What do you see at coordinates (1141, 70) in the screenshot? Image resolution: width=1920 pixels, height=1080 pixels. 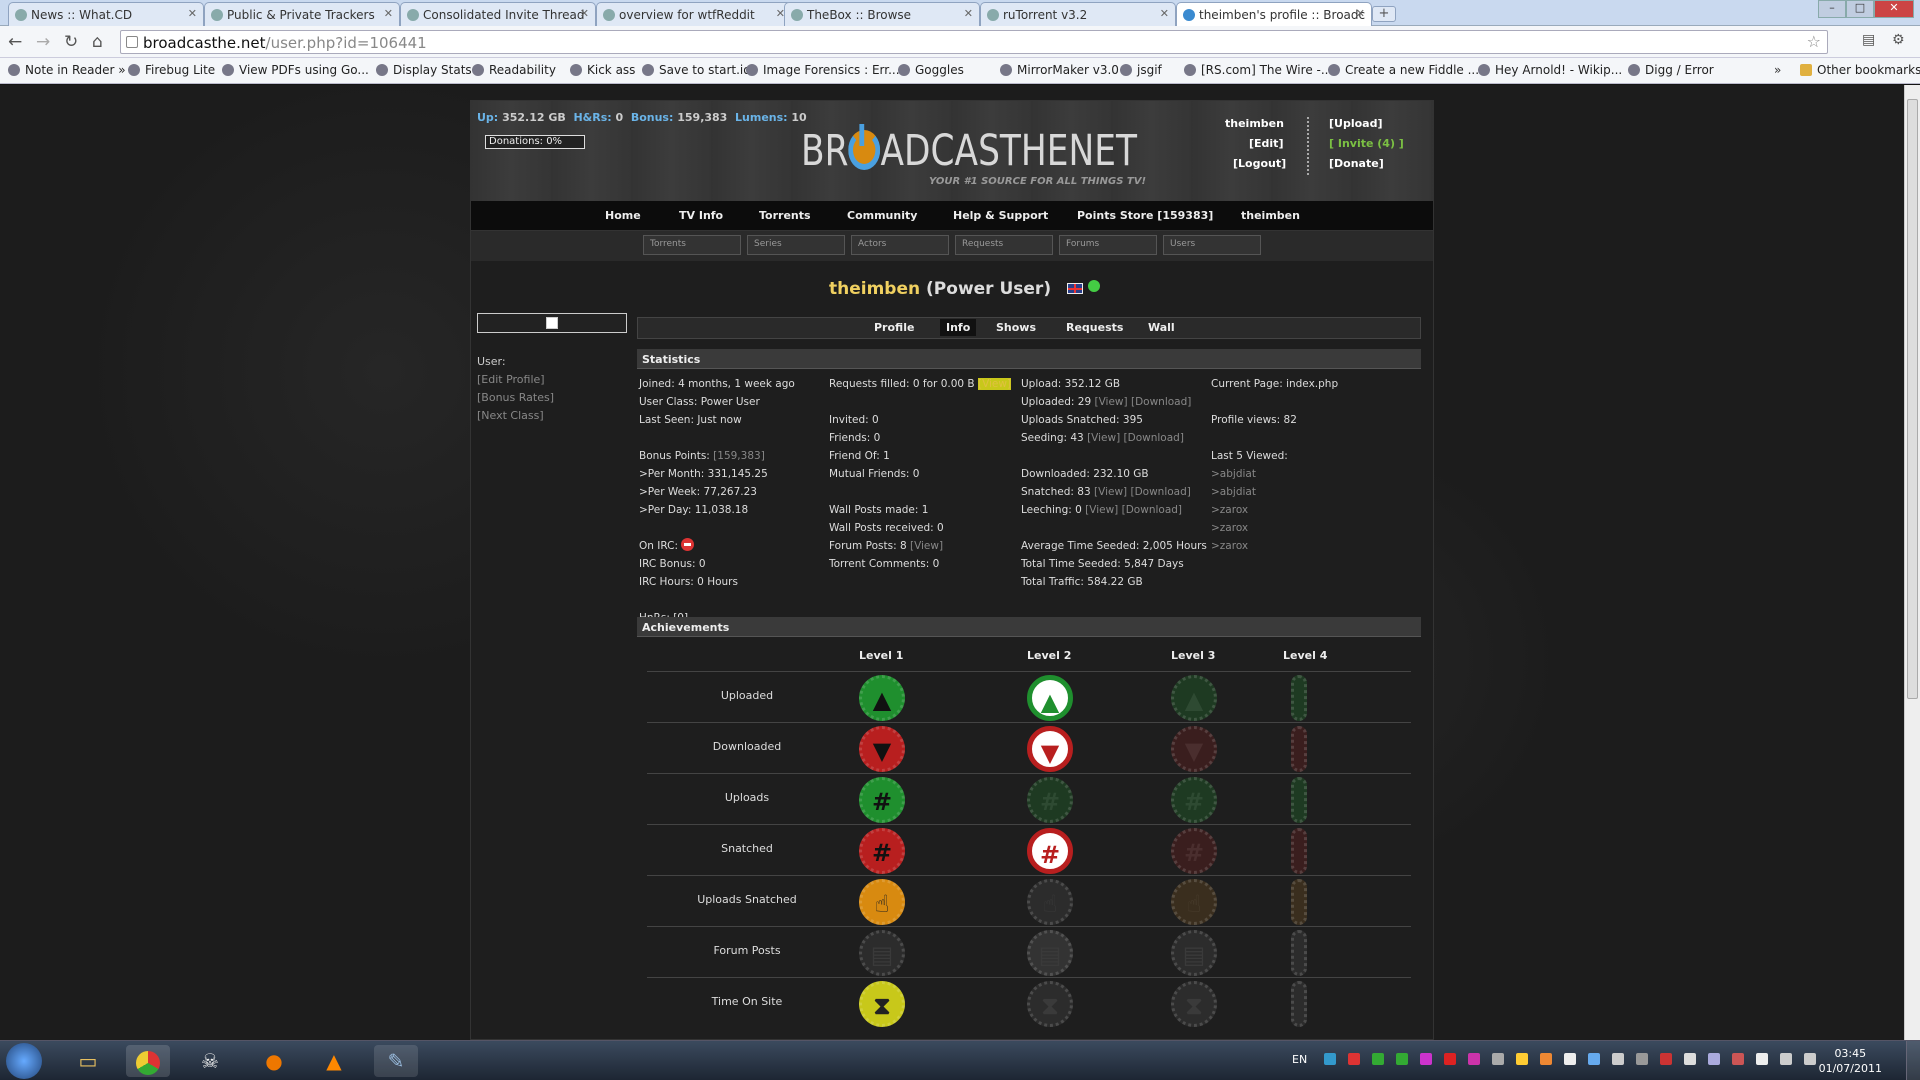 I see `bookmark-item: jsgif` at bounding box center [1141, 70].